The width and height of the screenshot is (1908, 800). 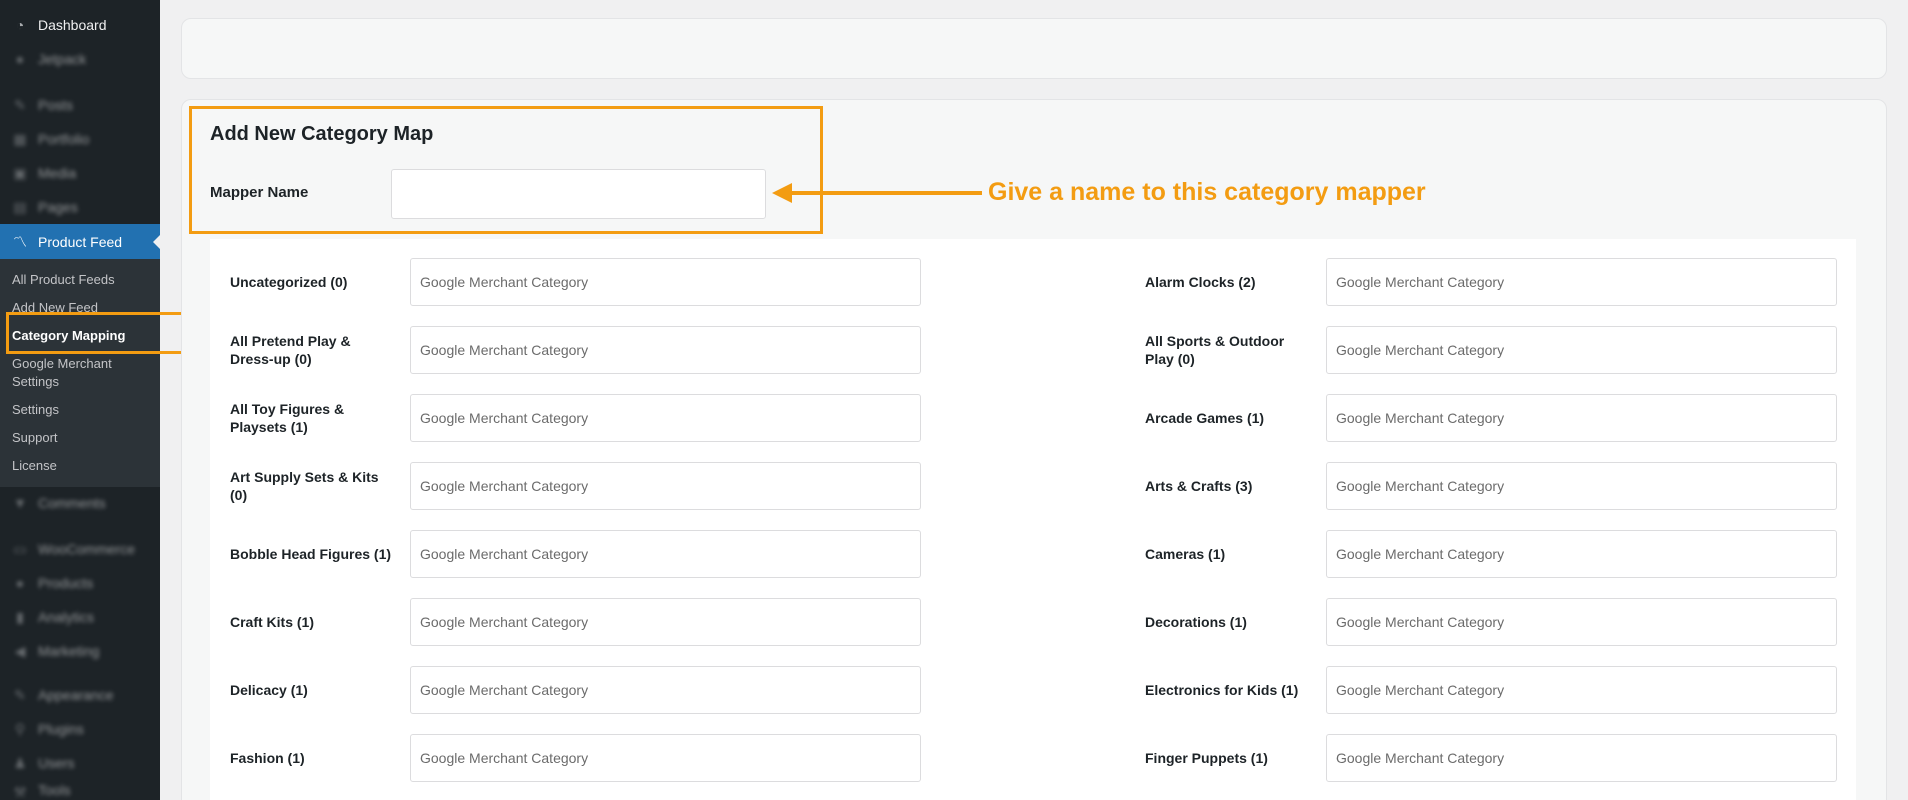 I want to click on tools-icon: ⚒, so click(x=20, y=791).